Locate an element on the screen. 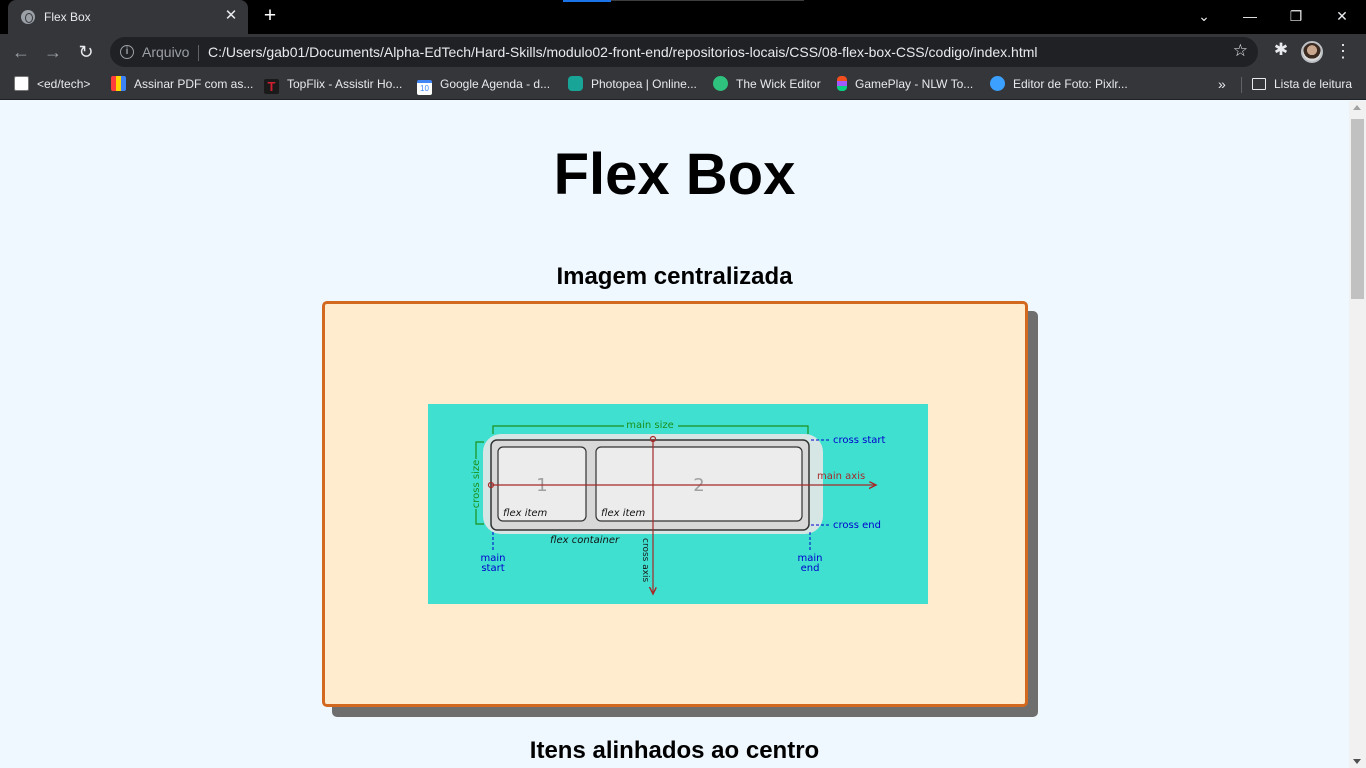 This screenshot has width=1366, height=768. tab-flex-box: Flex Box ✕ is located at coordinates (128, 17).